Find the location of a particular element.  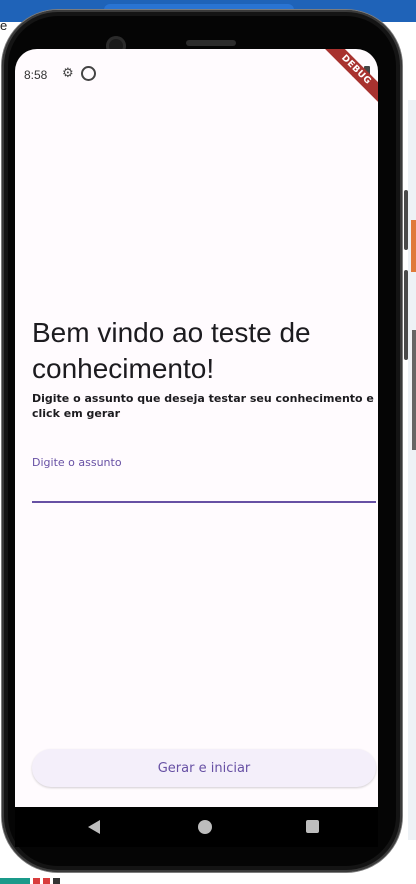

recents-icon is located at coordinates (312, 826).